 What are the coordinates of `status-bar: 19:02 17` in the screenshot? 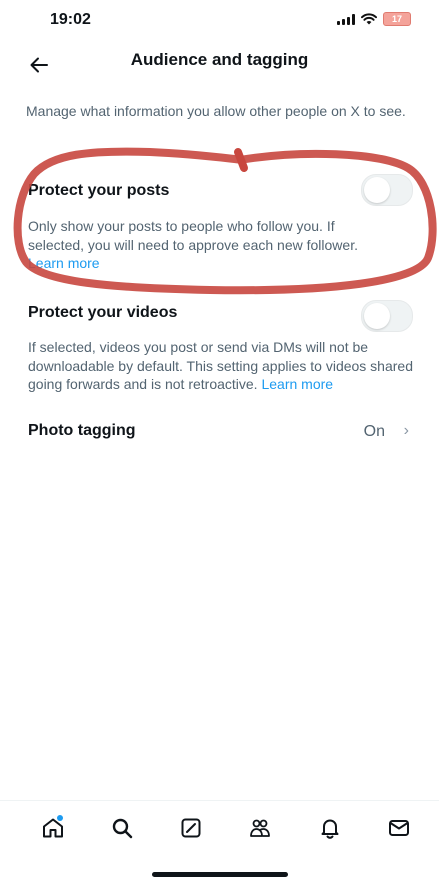 It's located at (219, 18).